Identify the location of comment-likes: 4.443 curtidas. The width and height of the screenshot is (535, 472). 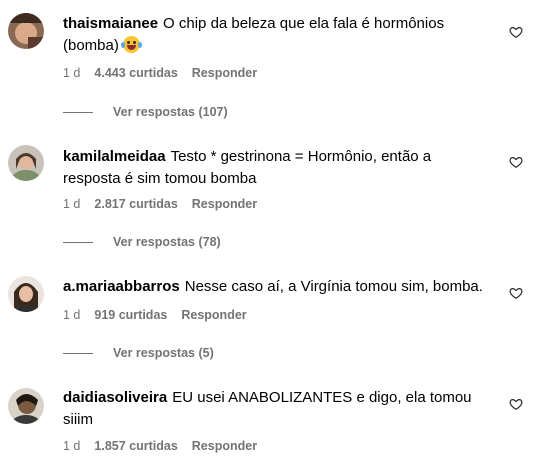
(135, 73).